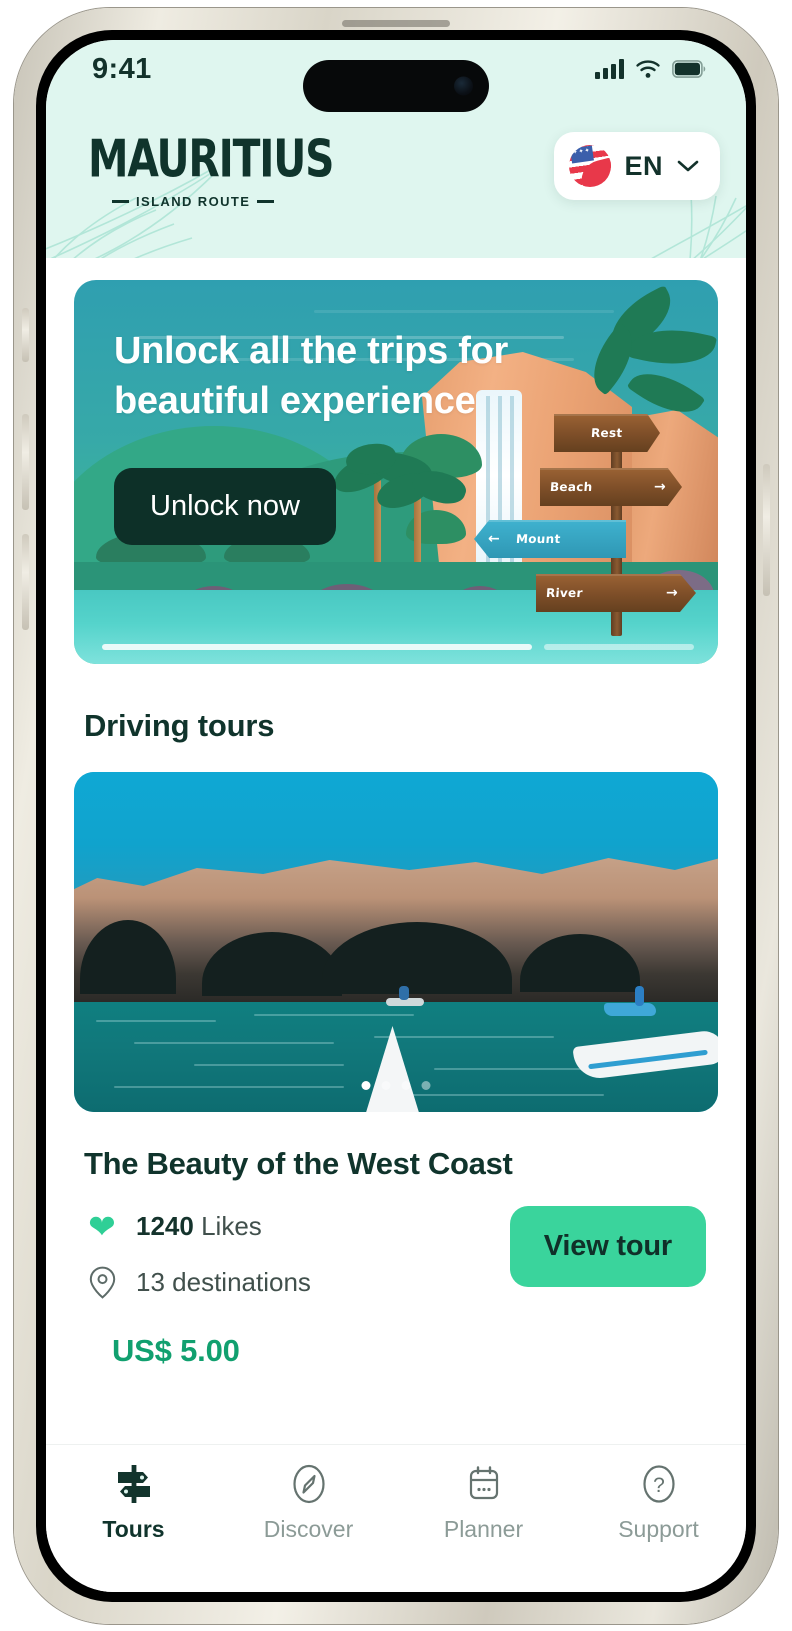 This screenshot has height=1631, width=792. What do you see at coordinates (102, 1226) in the screenshot?
I see `heart-icon: ❤` at bounding box center [102, 1226].